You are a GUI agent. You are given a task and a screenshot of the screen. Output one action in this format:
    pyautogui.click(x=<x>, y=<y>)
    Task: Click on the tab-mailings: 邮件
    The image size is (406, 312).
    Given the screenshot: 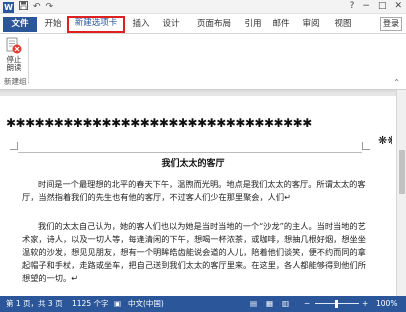 What is the action you would take?
    pyautogui.click(x=281, y=24)
    